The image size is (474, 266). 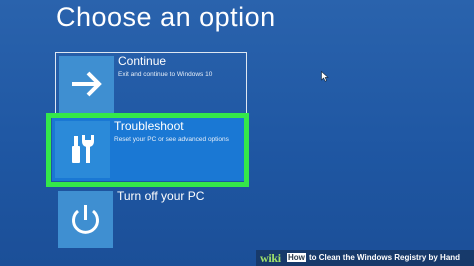 What do you see at coordinates (171, 139) in the screenshot?
I see `troubleshoot-description: Reset your PC or see advanced options` at bounding box center [171, 139].